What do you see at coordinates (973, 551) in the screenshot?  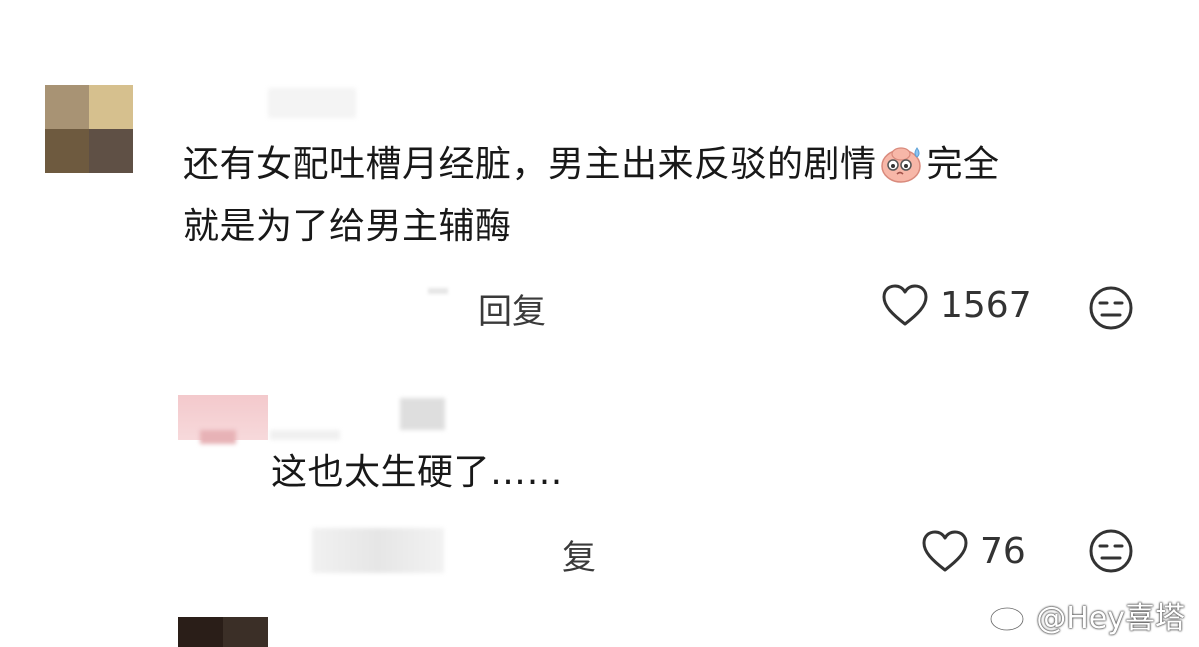 I see `like-button: 76` at bounding box center [973, 551].